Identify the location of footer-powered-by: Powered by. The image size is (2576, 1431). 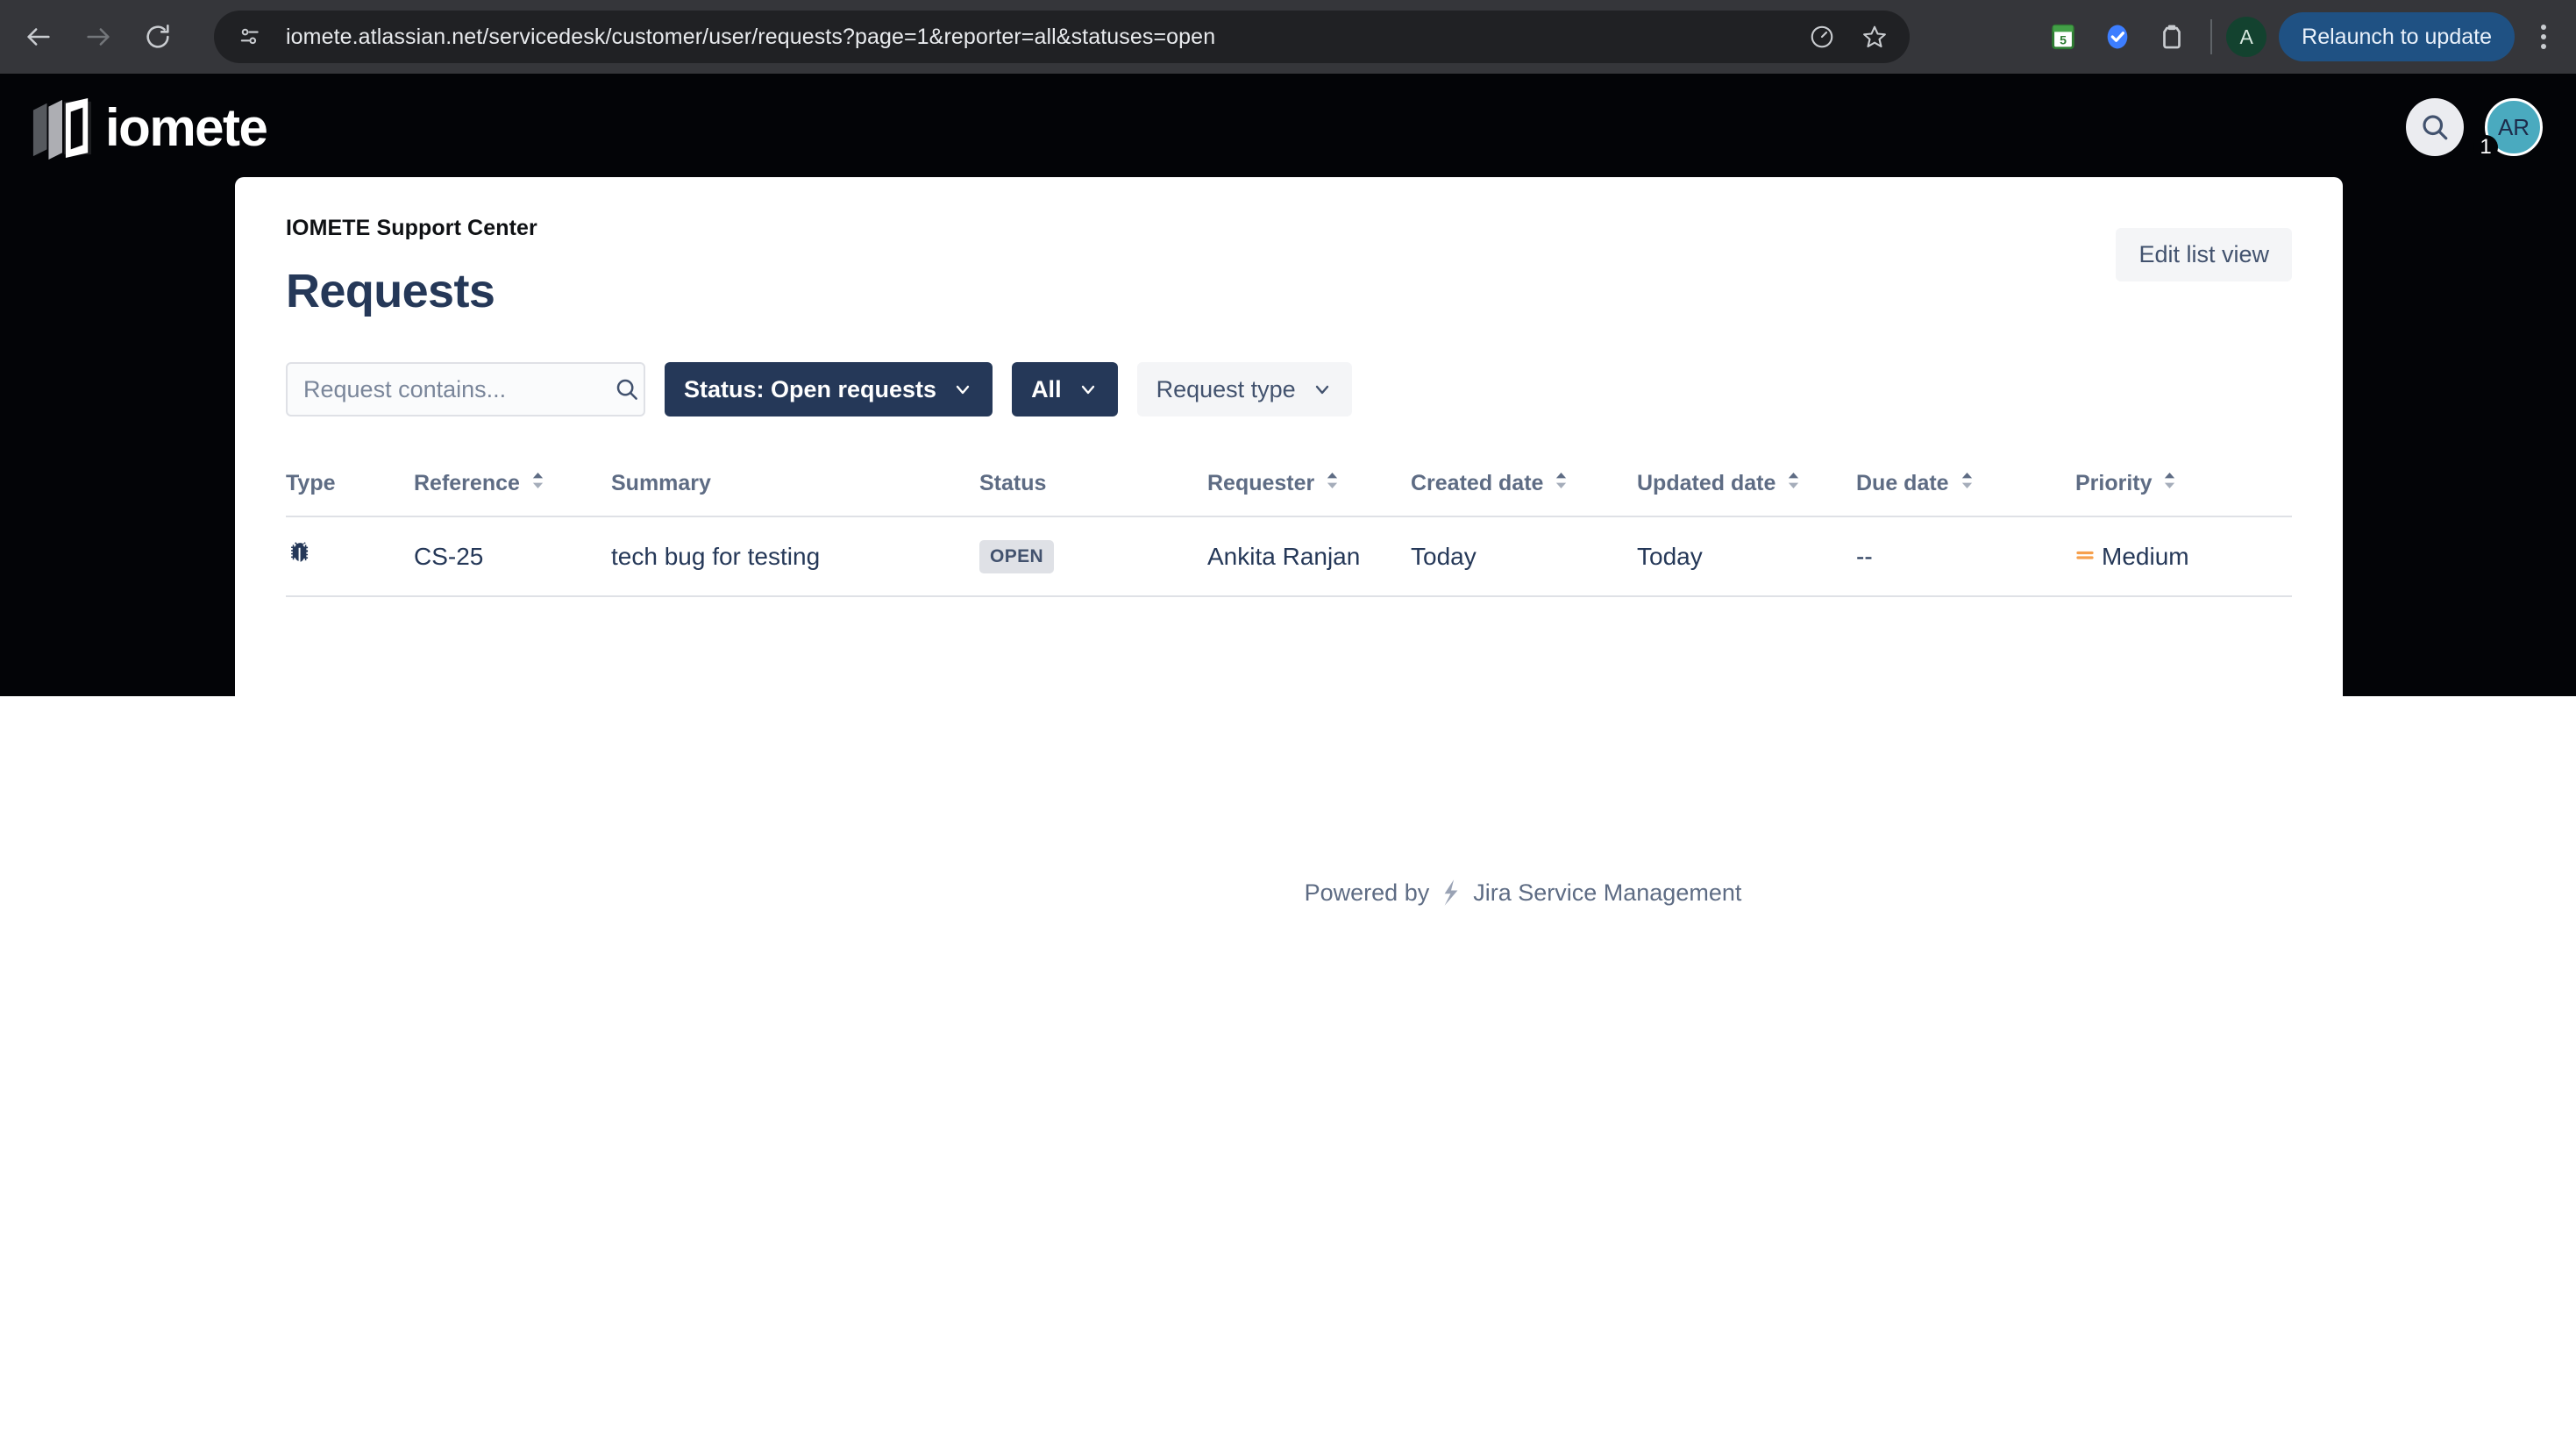
(1367, 892).